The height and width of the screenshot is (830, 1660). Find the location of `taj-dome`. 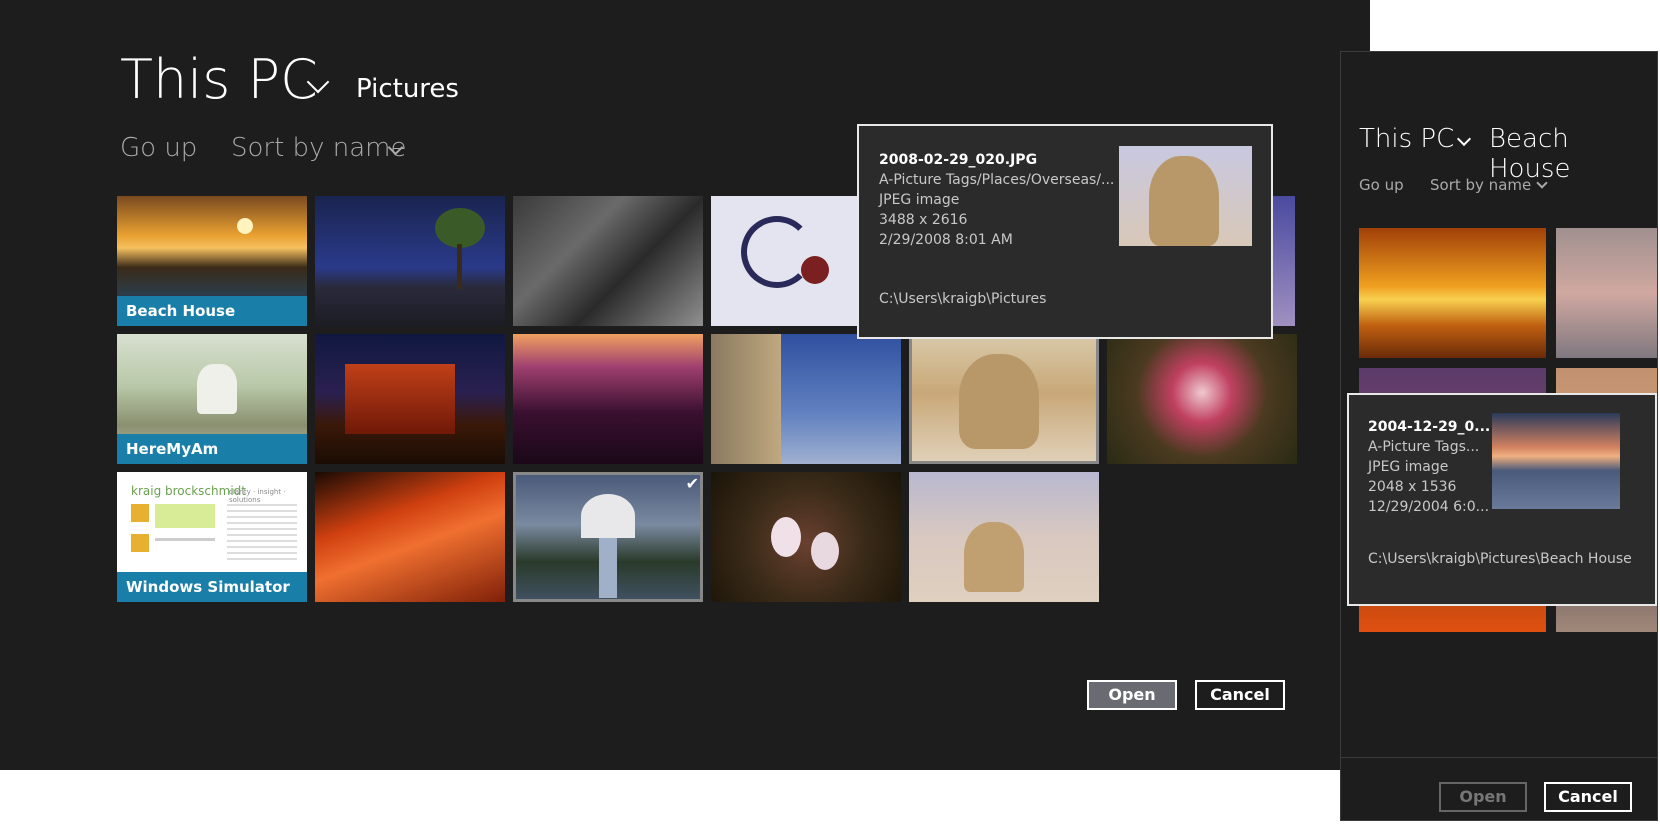

taj-dome is located at coordinates (608, 516).